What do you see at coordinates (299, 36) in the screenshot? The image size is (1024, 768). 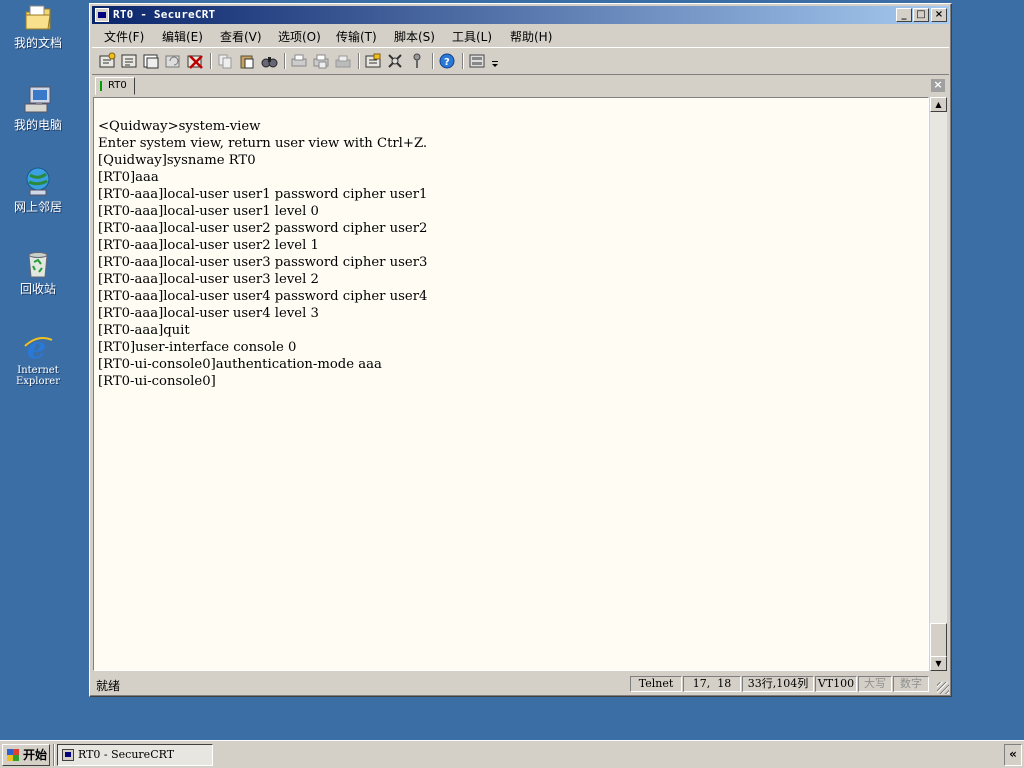 I see `menu-options: 选项(O)` at bounding box center [299, 36].